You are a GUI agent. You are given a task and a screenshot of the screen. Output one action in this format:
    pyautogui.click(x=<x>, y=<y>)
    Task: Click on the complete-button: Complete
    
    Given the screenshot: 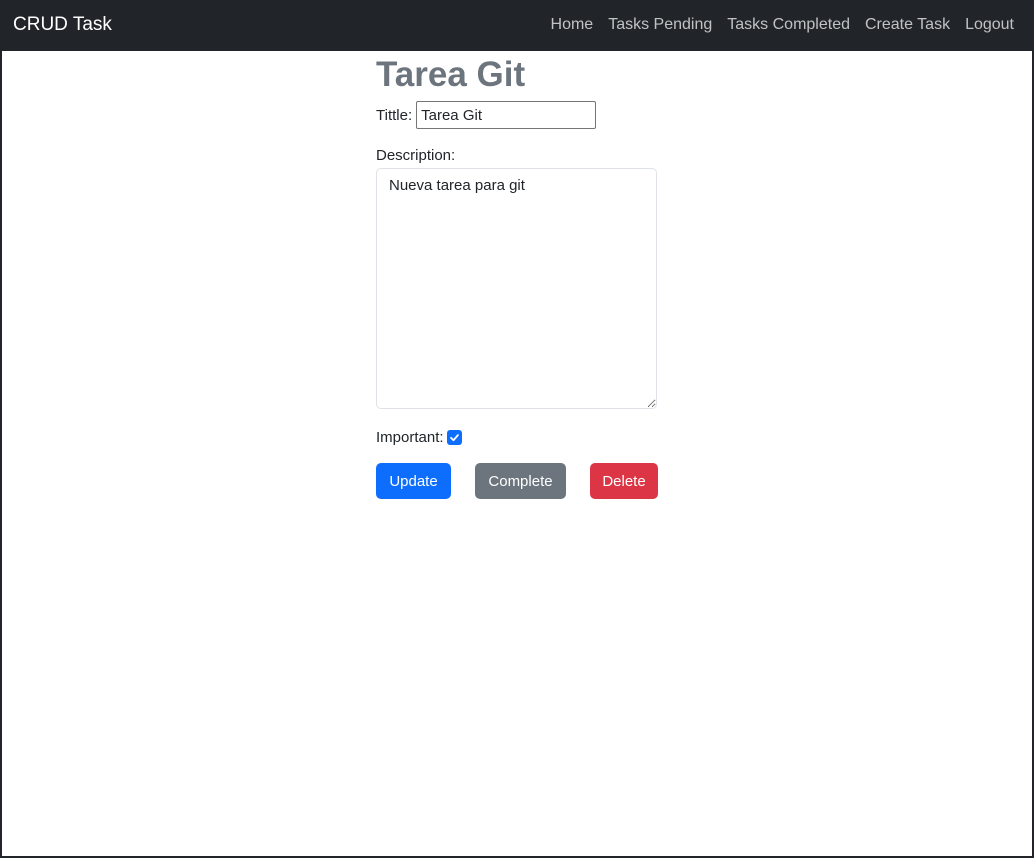 What is the action you would take?
    pyautogui.click(x=520, y=481)
    